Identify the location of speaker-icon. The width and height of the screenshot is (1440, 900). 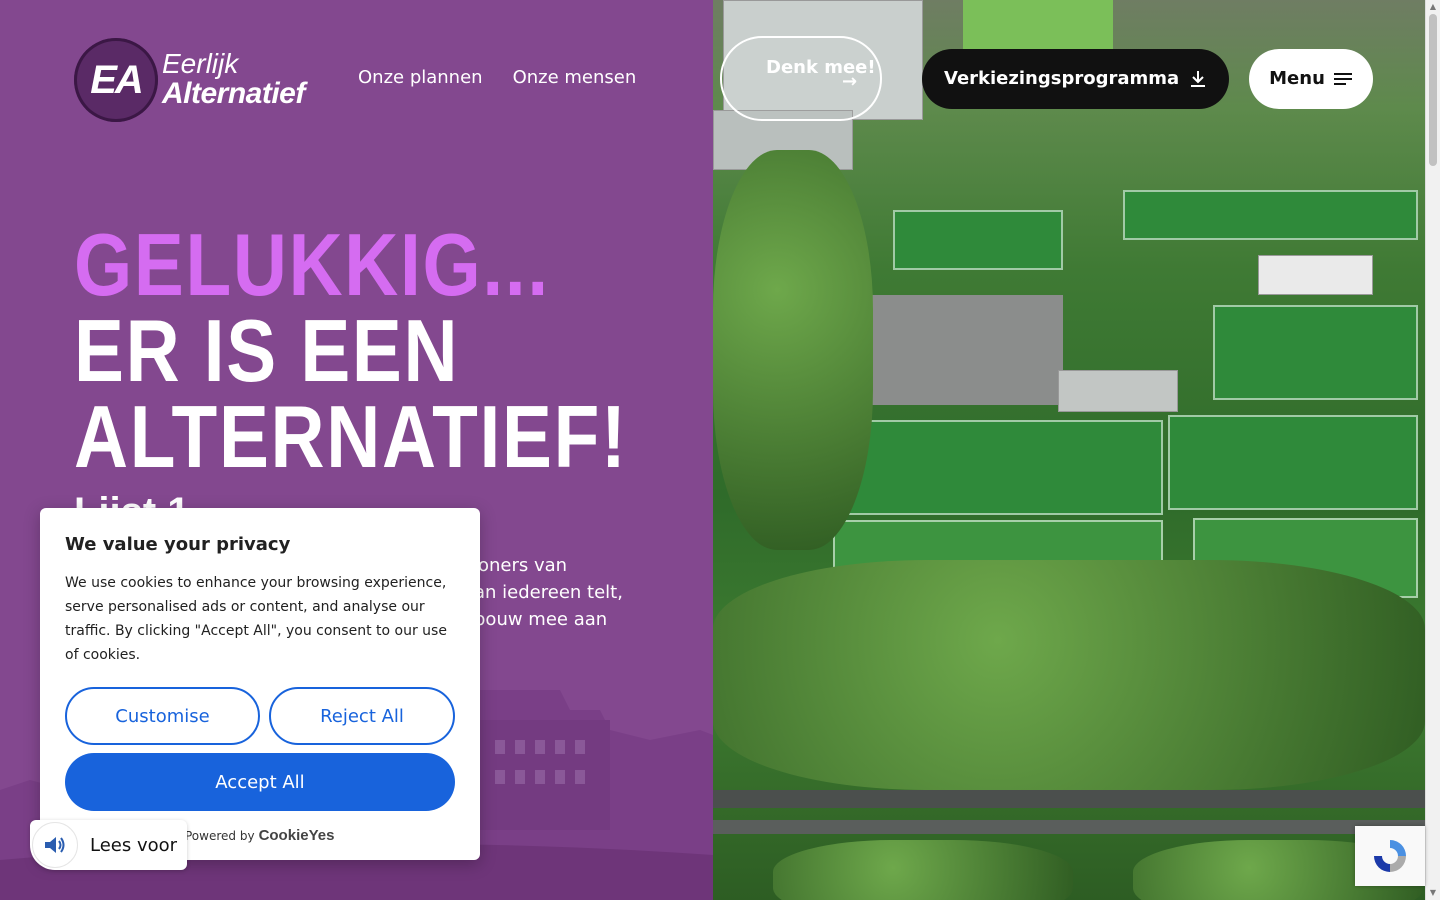
(55, 845).